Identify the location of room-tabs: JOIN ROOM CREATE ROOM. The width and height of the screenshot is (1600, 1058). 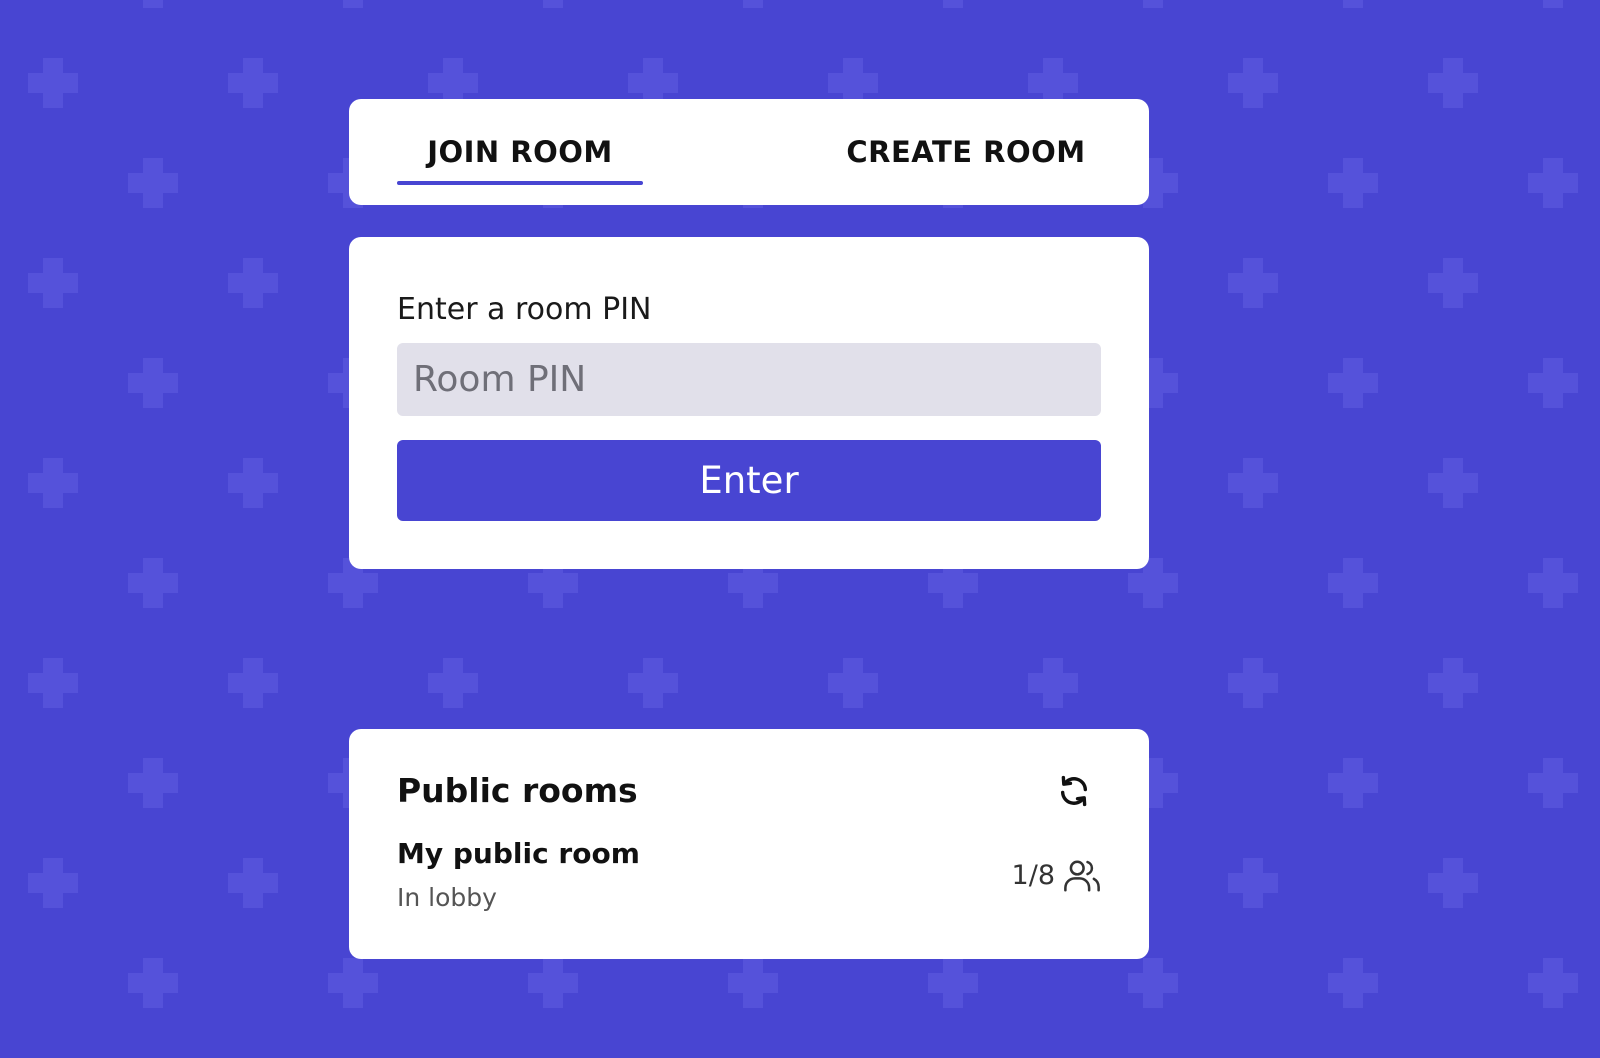
(749, 152).